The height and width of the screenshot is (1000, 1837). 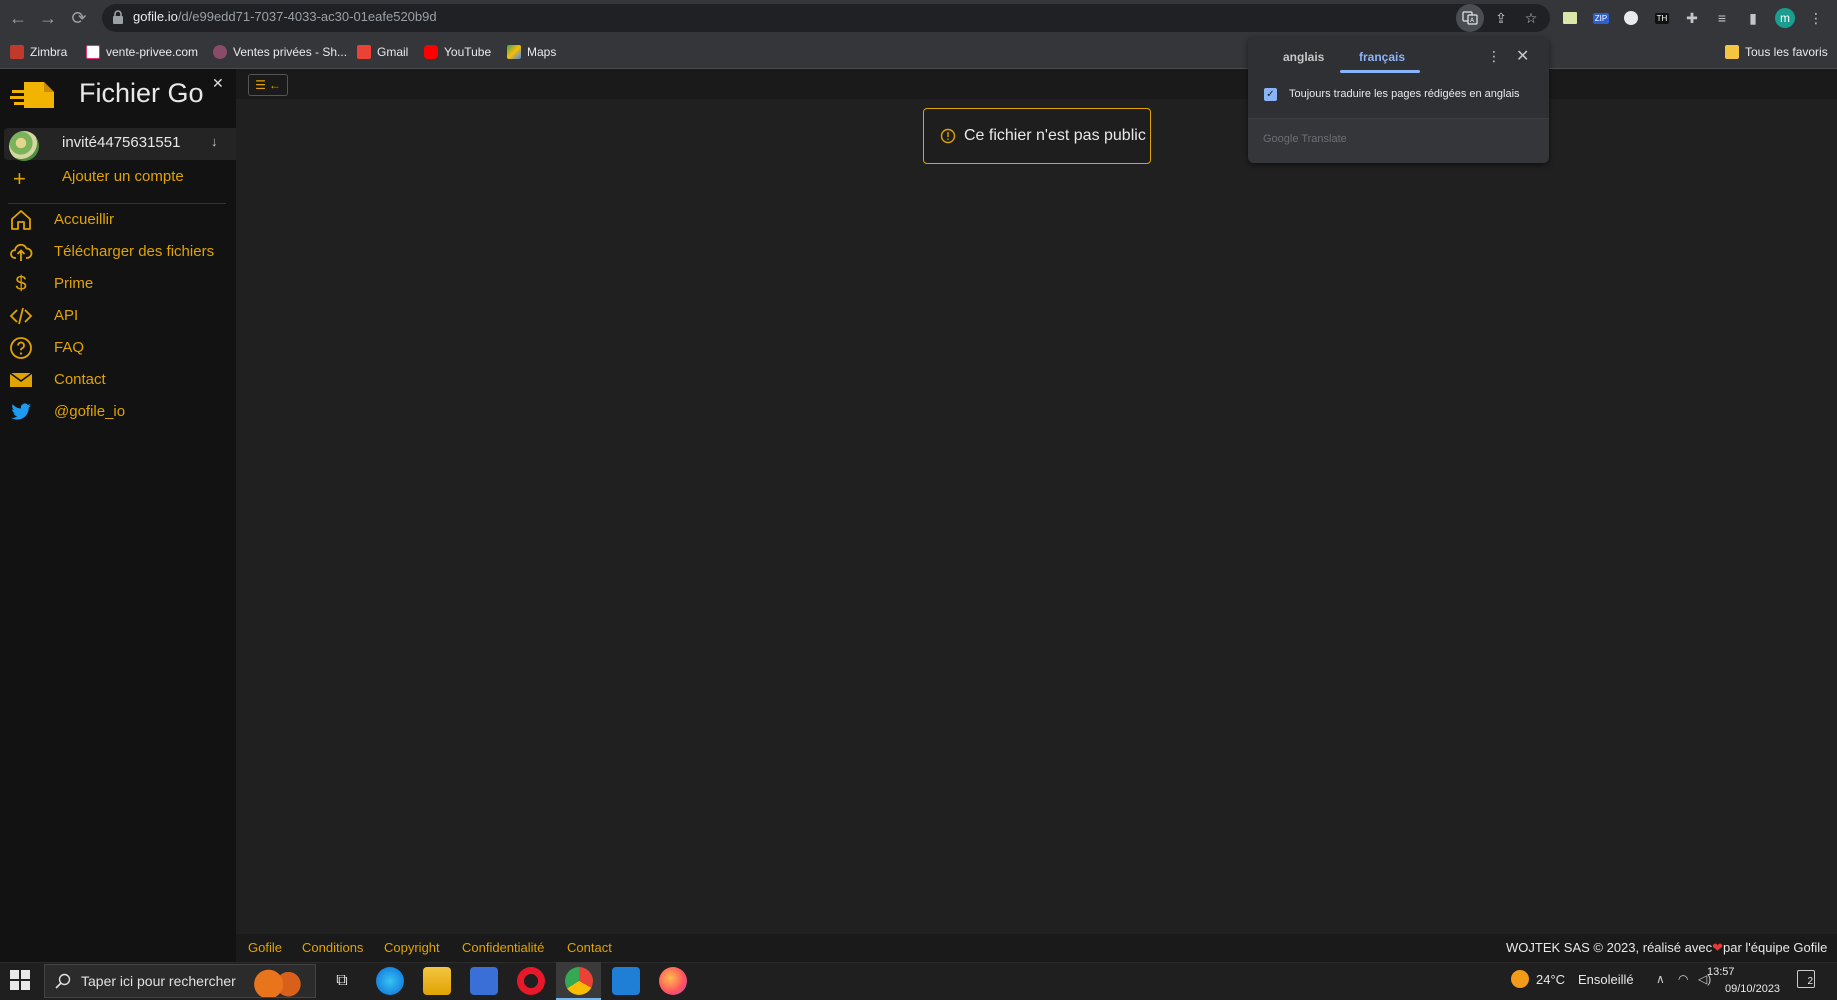 I want to click on translate-close-icon: ✕, so click(x=1522, y=56).